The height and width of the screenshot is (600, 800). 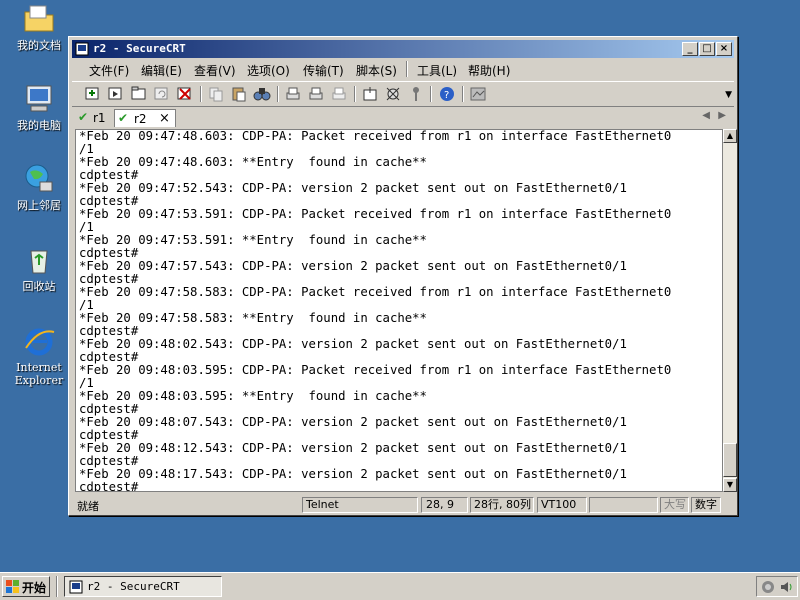 I want to click on toolbar-overflow-icon: ▼, so click(x=728, y=95).